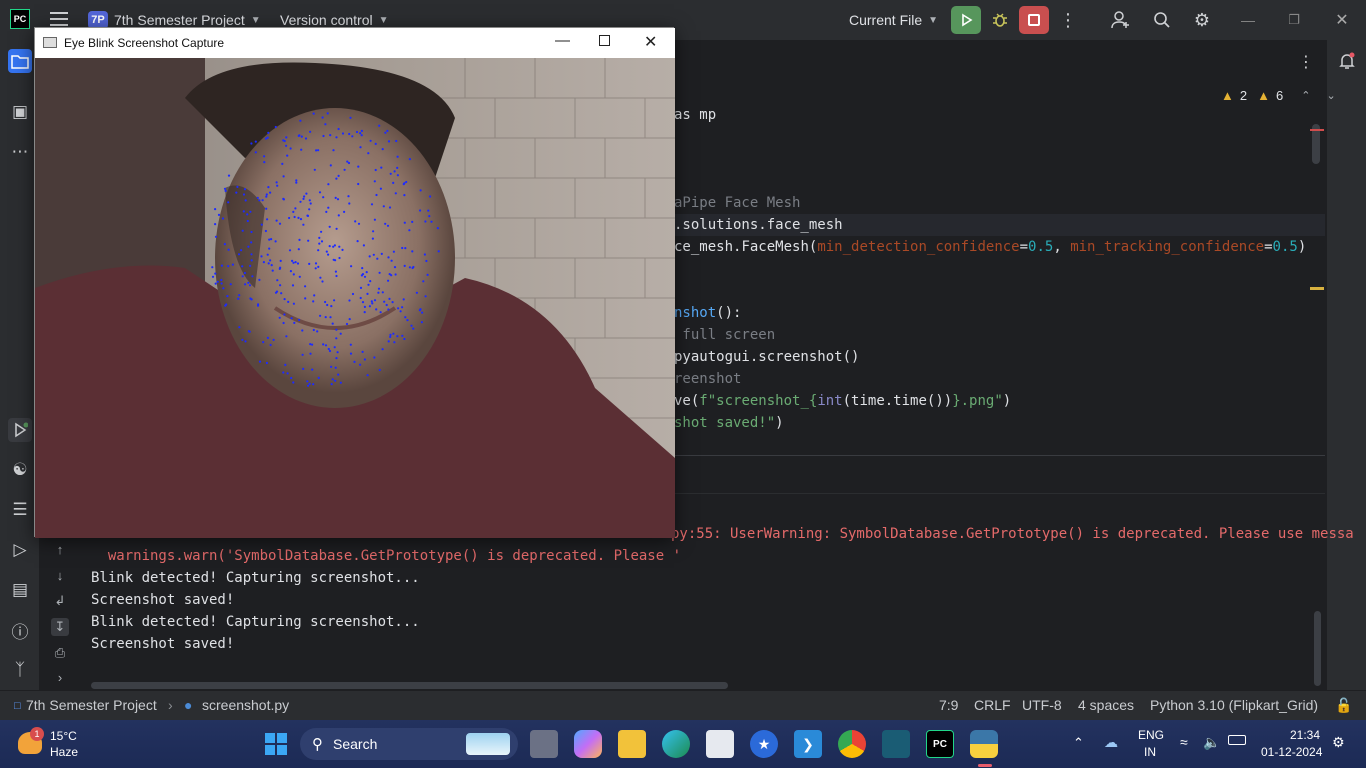 This screenshot has width=1366, height=768. What do you see at coordinates (984, 744) in the screenshot?
I see `python-taskbar-icon` at bounding box center [984, 744].